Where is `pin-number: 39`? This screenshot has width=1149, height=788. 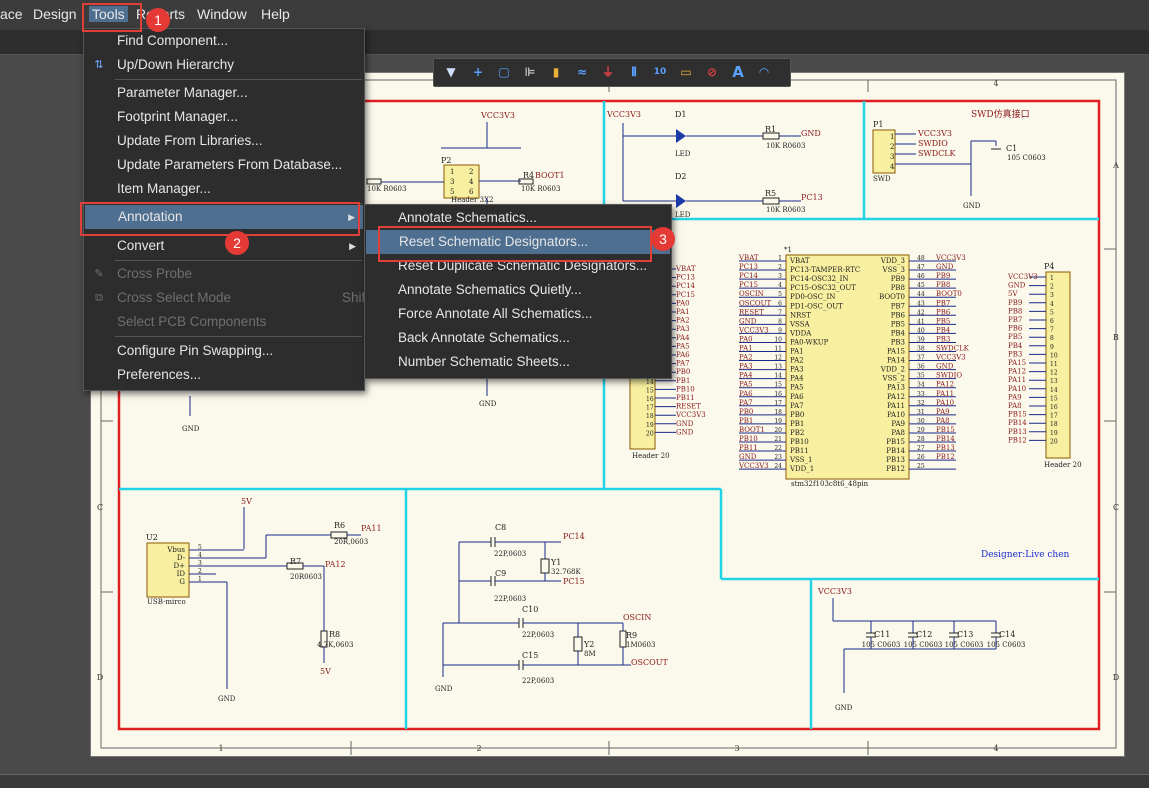
pin-number: 39 is located at coordinates (921, 339).